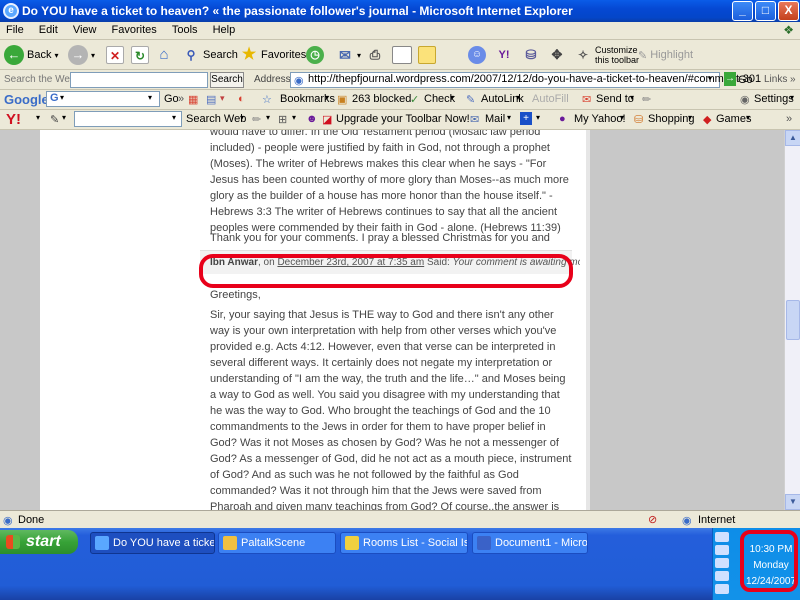 This screenshot has width=800, height=600. Describe the element at coordinates (745, 80) in the screenshot. I see `go-button: Go` at that location.